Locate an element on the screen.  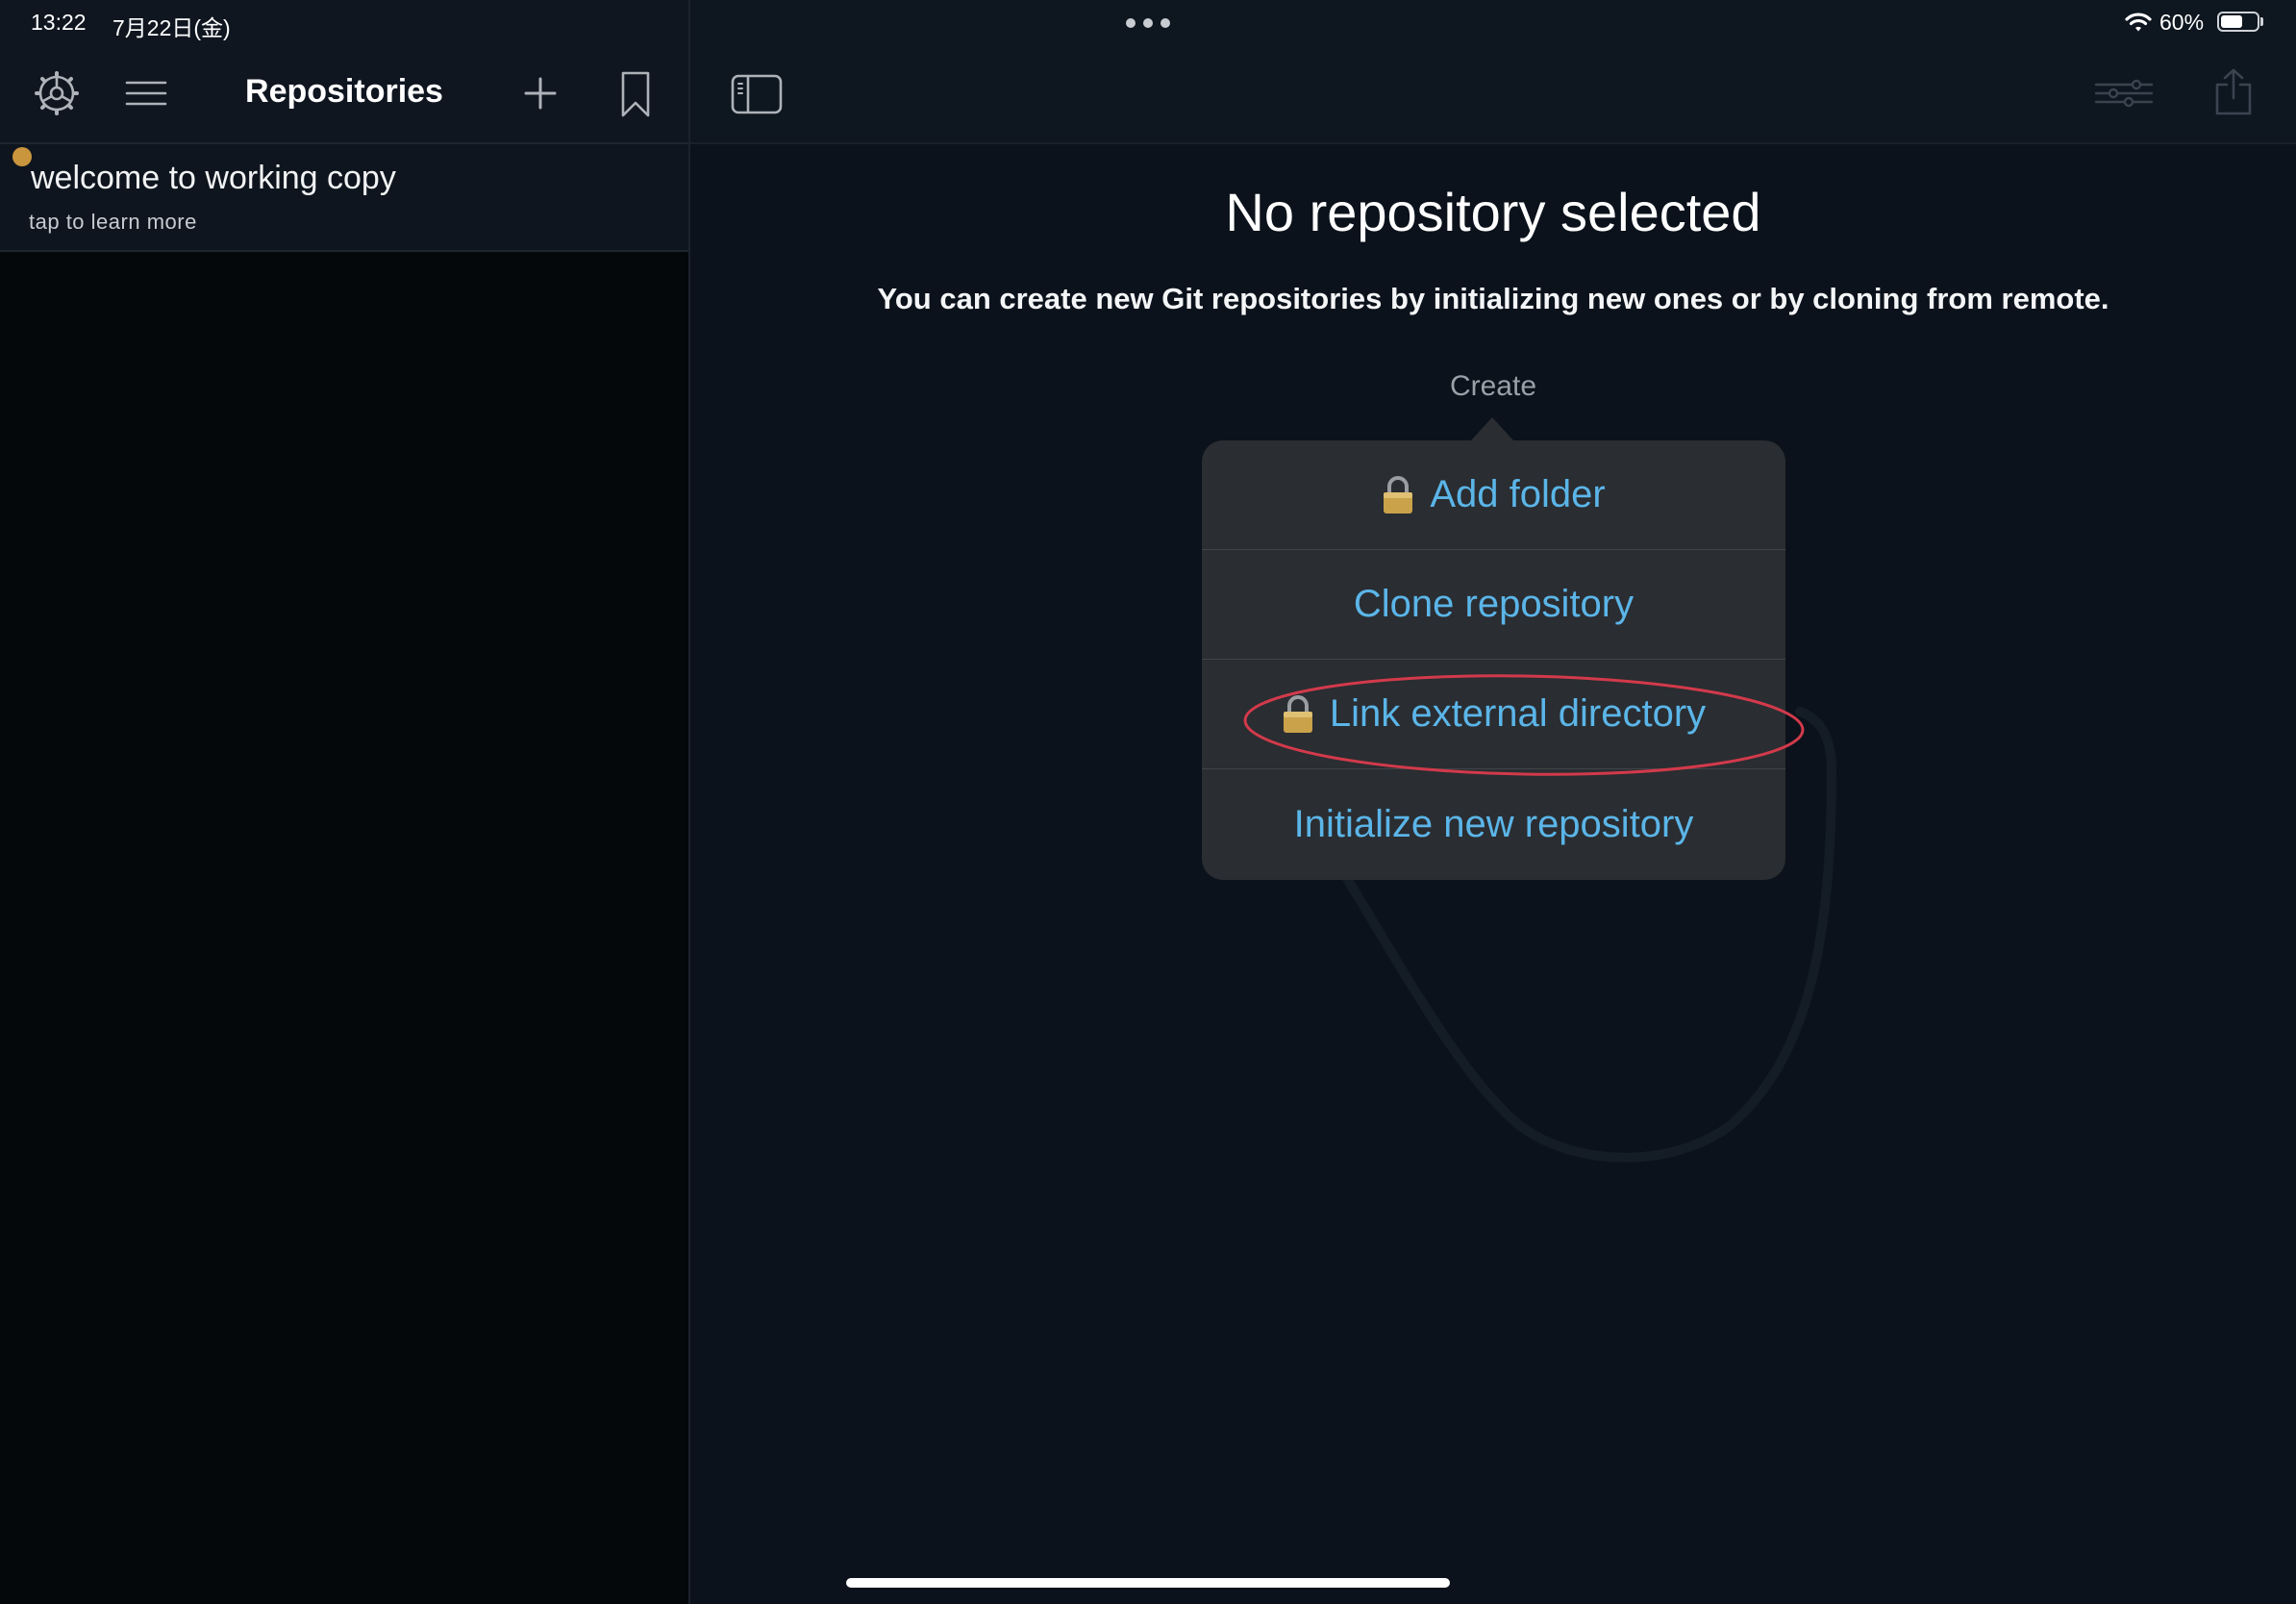
menu-item-label: Clone repository is located at coordinates (1494, 604).